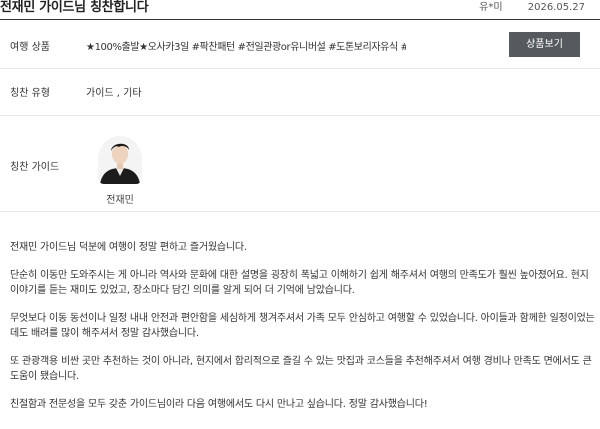  What do you see at coordinates (120, 200) in the screenshot?
I see `guide-name: 전재민` at bounding box center [120, 200].